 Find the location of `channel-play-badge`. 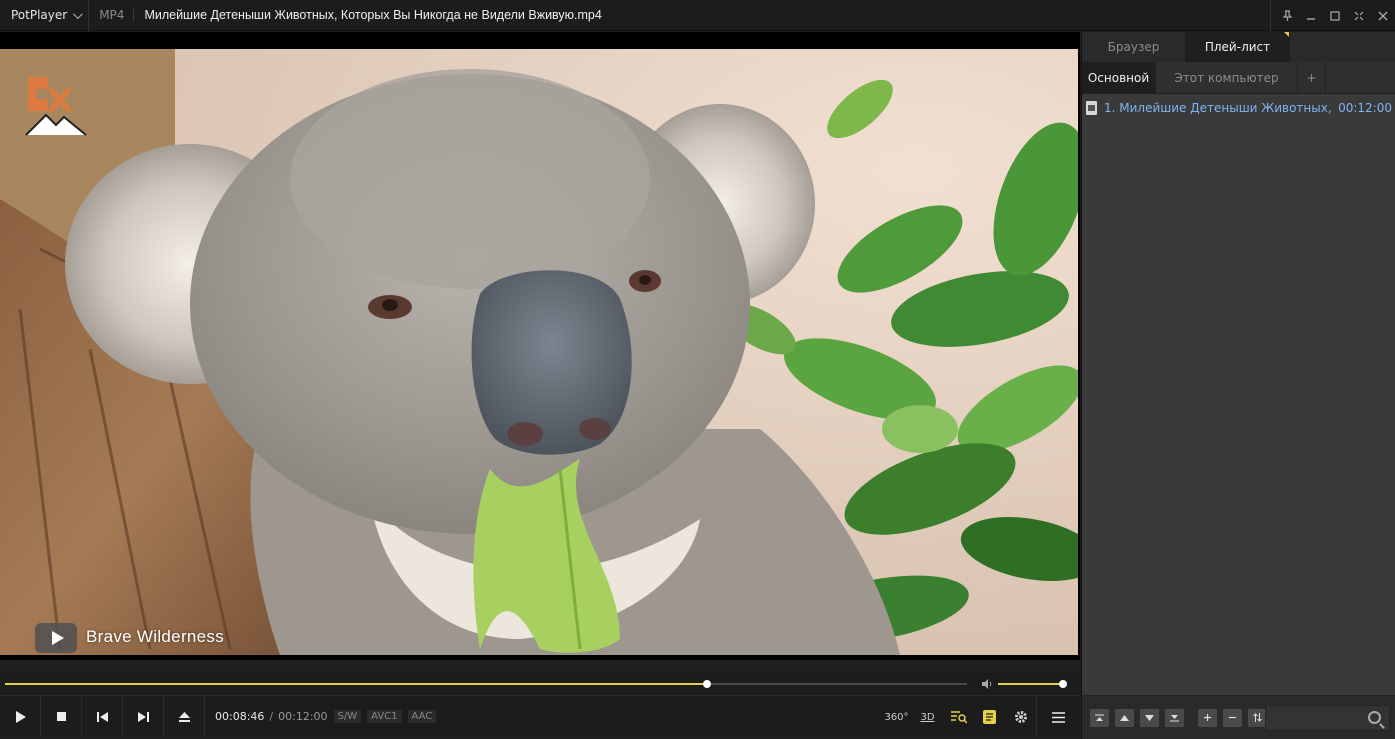

channel-play-badge is located at coordinates (56, 638).